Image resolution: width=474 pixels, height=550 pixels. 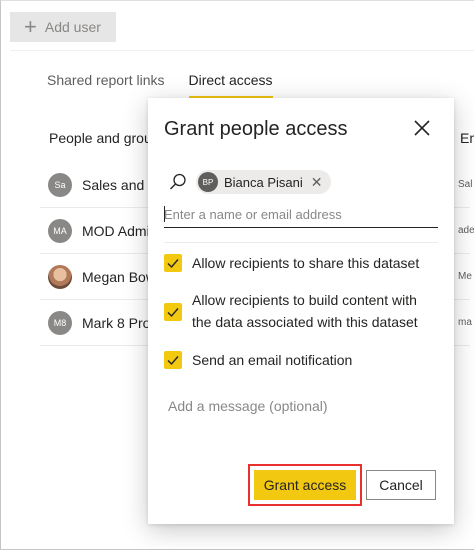 What do you see at coordinates (301, 242) in the screenshot?
I see `dialog-divider` at bounding box center [301, 242].